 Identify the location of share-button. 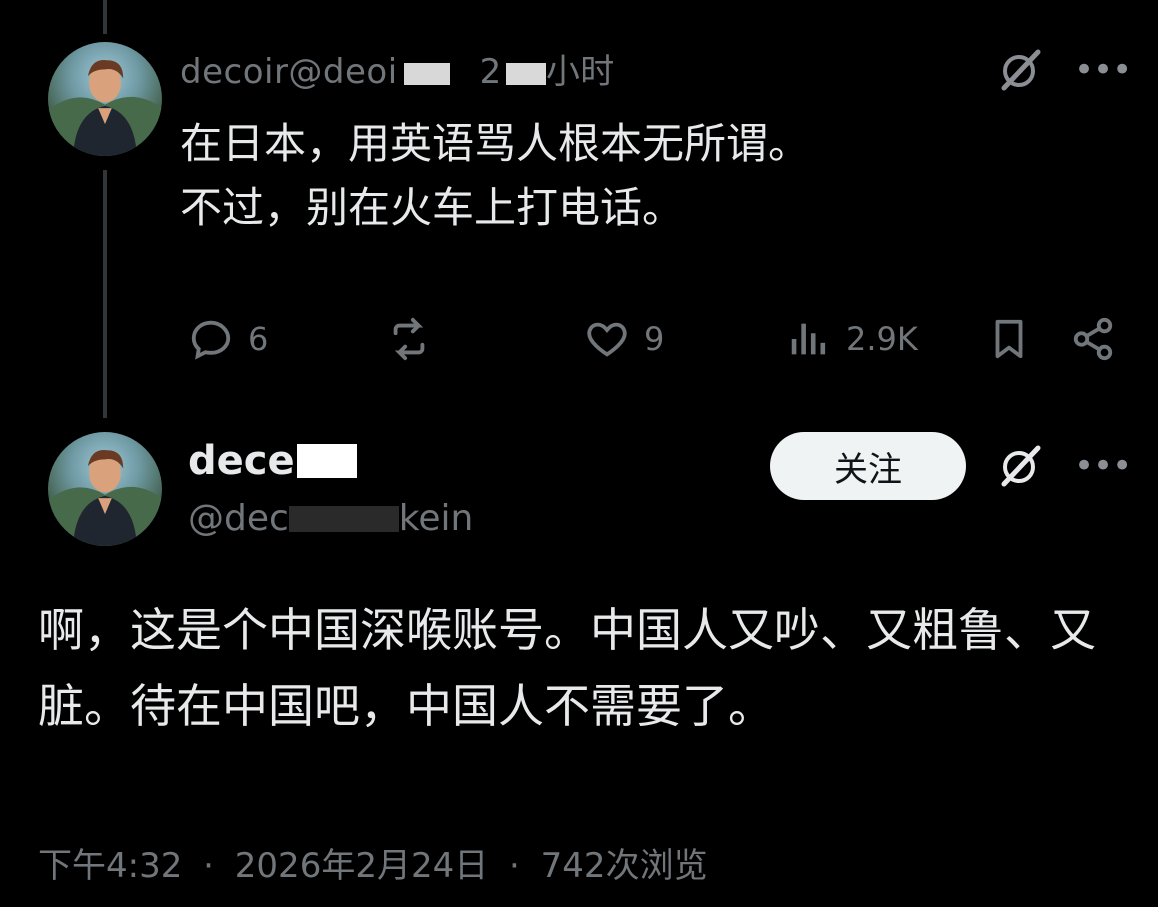
(1093, 339).